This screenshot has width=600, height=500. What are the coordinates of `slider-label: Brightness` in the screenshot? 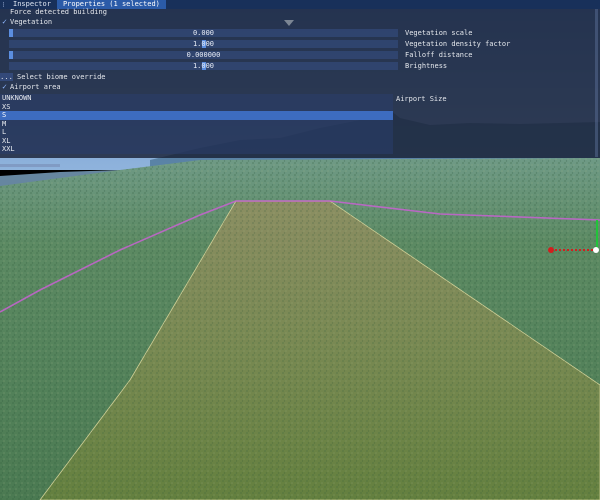 It's located at (426, 66).